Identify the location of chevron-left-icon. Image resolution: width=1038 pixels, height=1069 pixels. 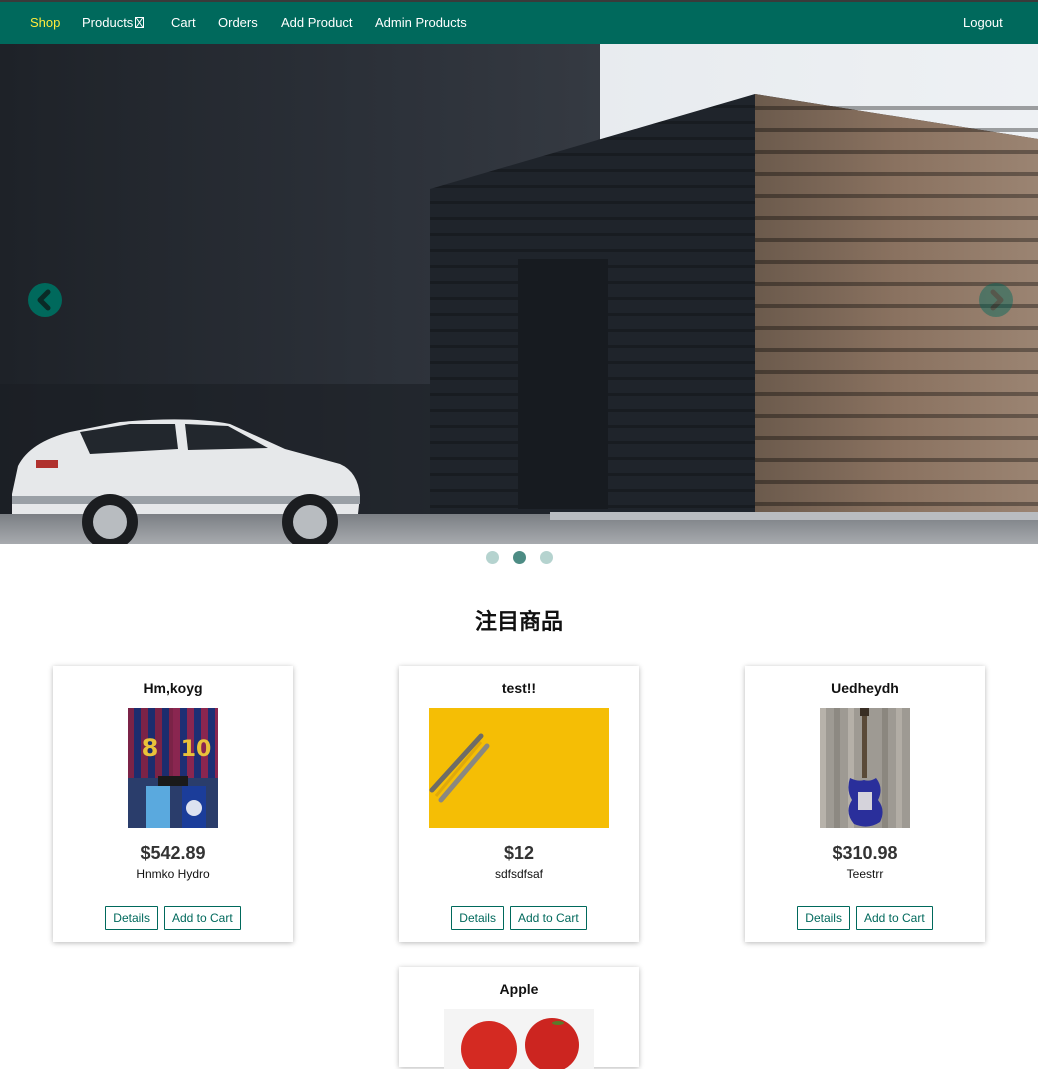
(44, 300).